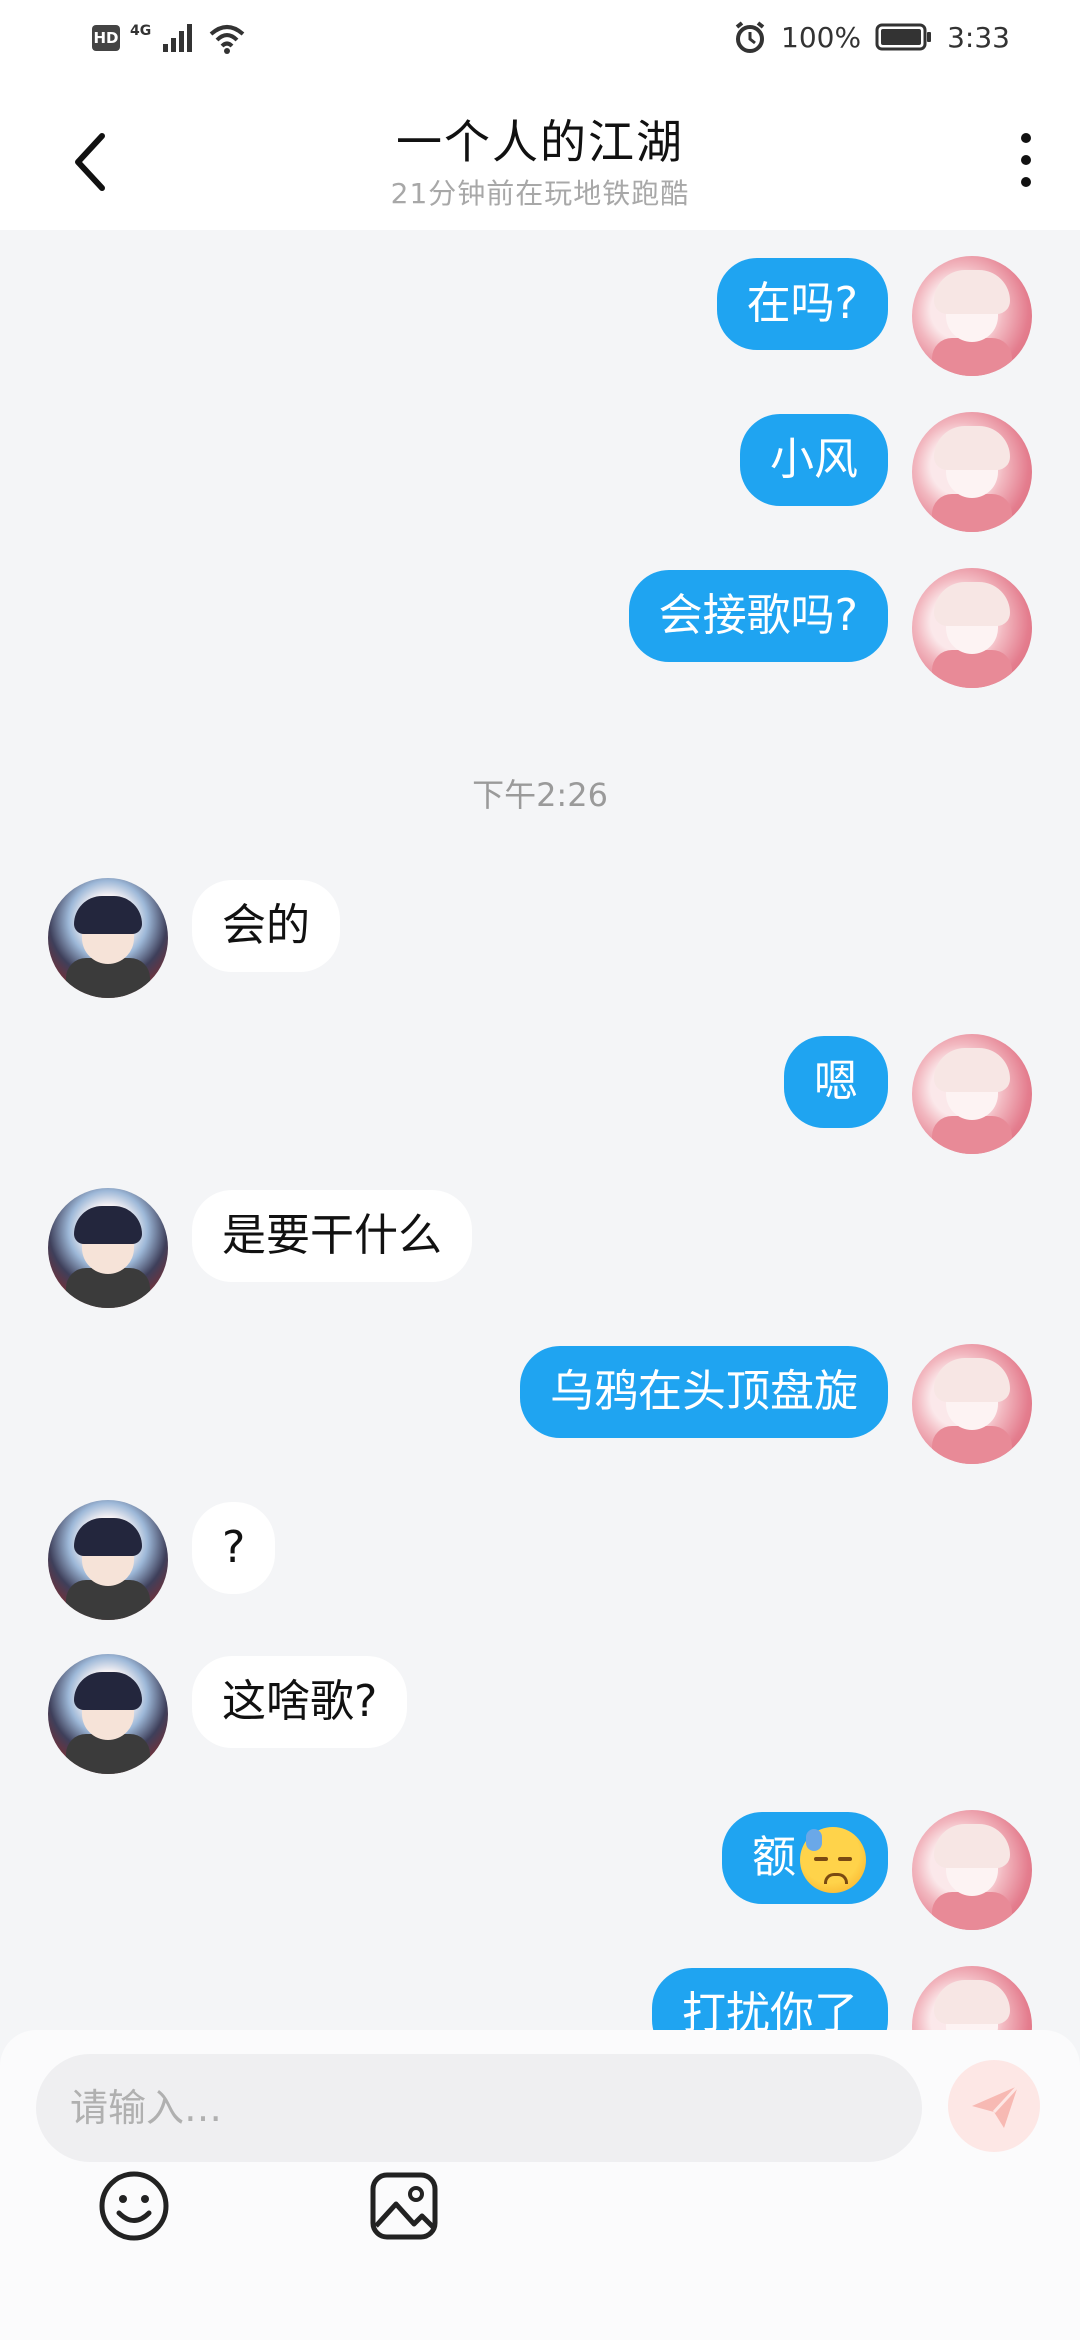 Image resolution: width=1080 pixels, height=2340 pixels. What do you see at coordinates (540, 459) in the screenshot?
I see `message-row: 小风` at bounding box center [540, 459].